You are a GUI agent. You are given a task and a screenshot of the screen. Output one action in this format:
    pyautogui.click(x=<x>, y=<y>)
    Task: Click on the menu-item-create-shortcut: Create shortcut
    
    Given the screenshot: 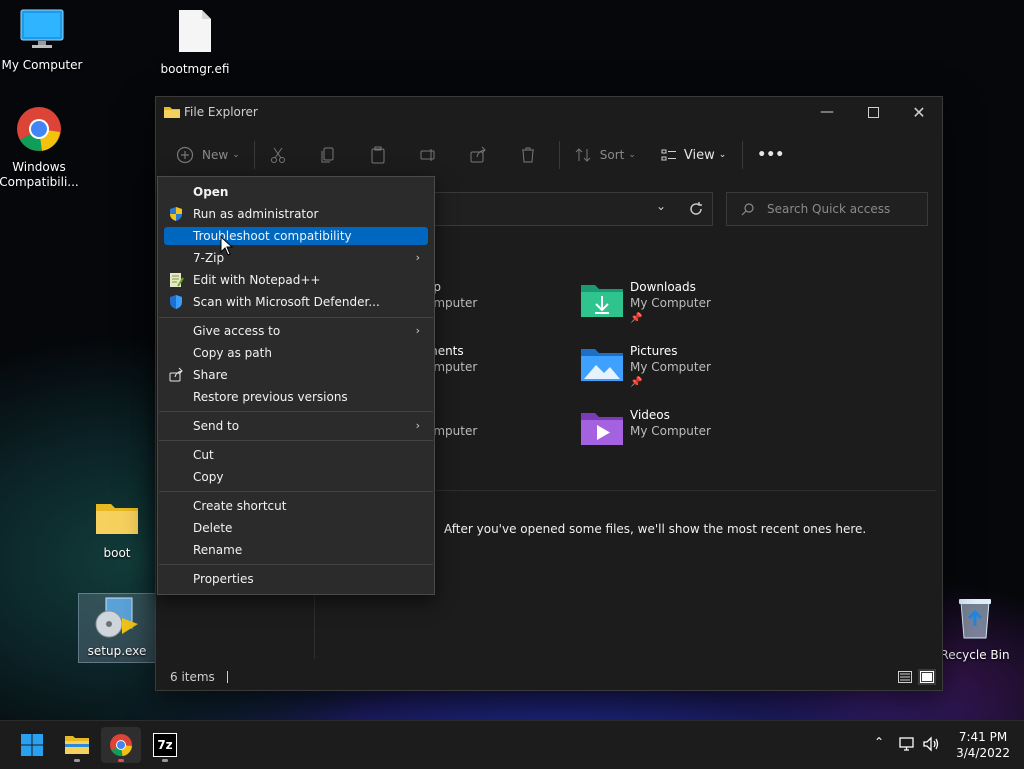 What is the action you would take?
    pyautogui.click(x=296, y=506)
    